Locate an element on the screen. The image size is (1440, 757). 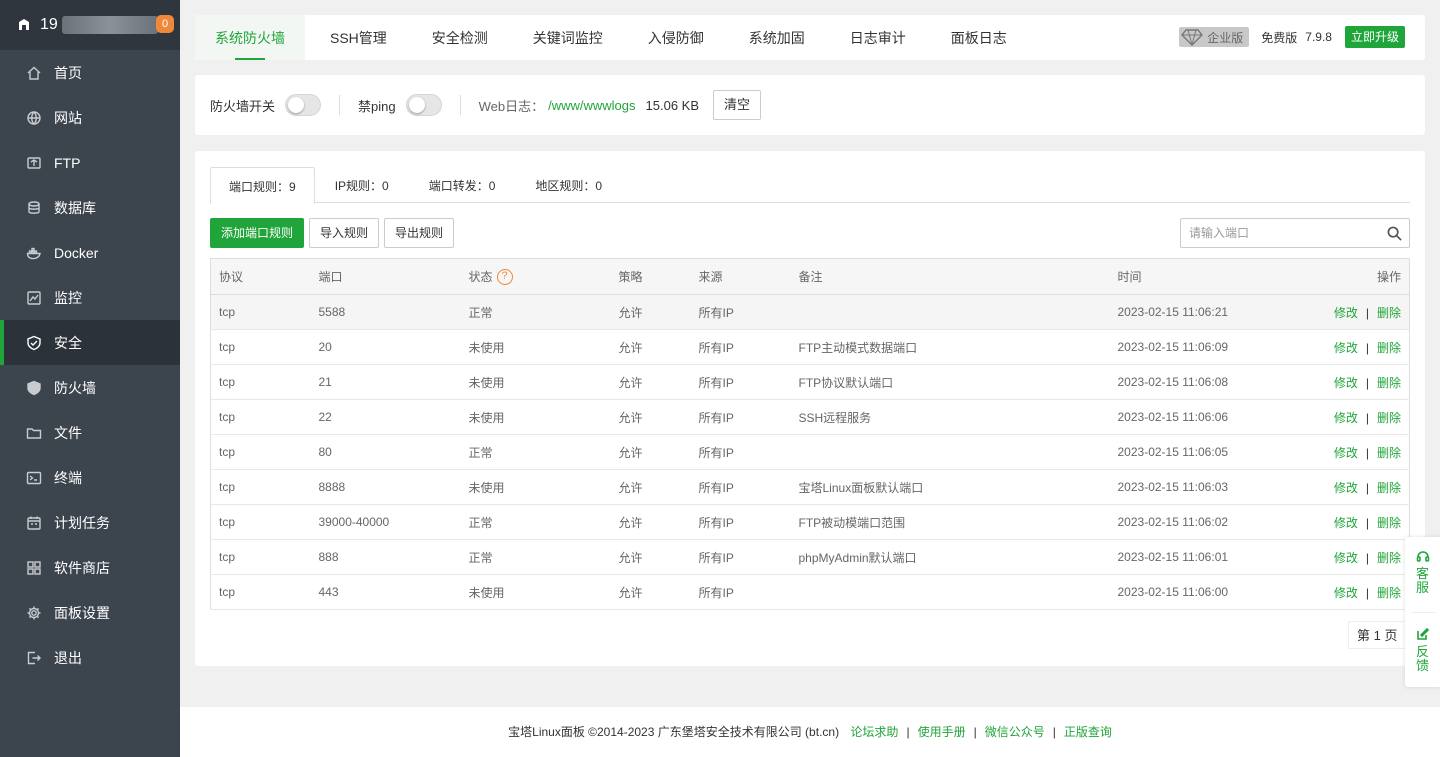
pagination: 第 1 页 is located at coordinates (1377, 635).